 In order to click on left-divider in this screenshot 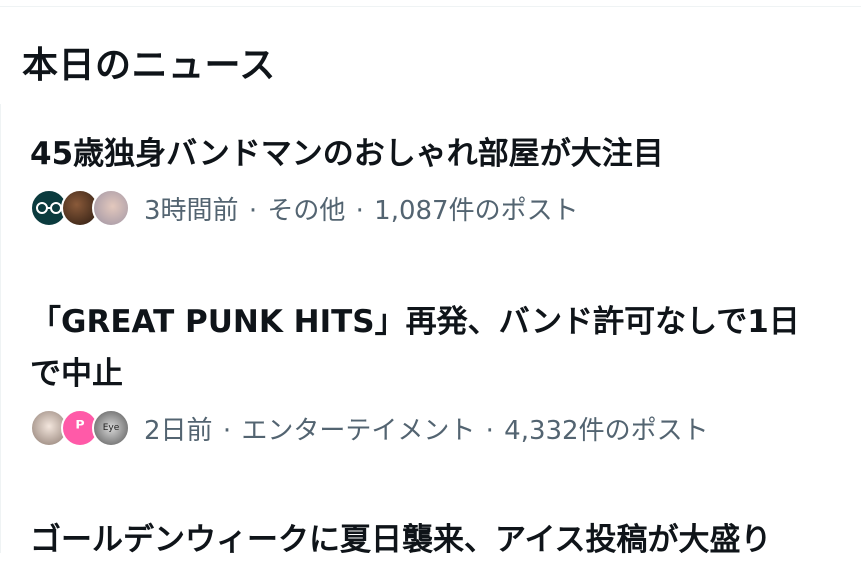, I will do `click(0, 328)`.